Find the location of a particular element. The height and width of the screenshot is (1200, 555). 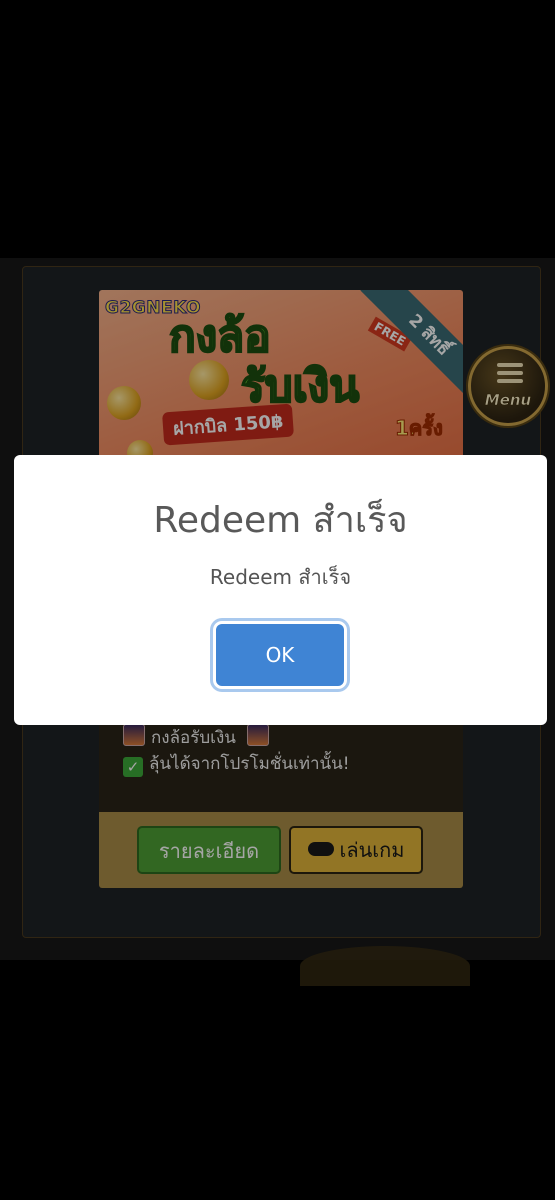

dialog-title: Redeem สำเร็จ is located at coordinates (280, 520).